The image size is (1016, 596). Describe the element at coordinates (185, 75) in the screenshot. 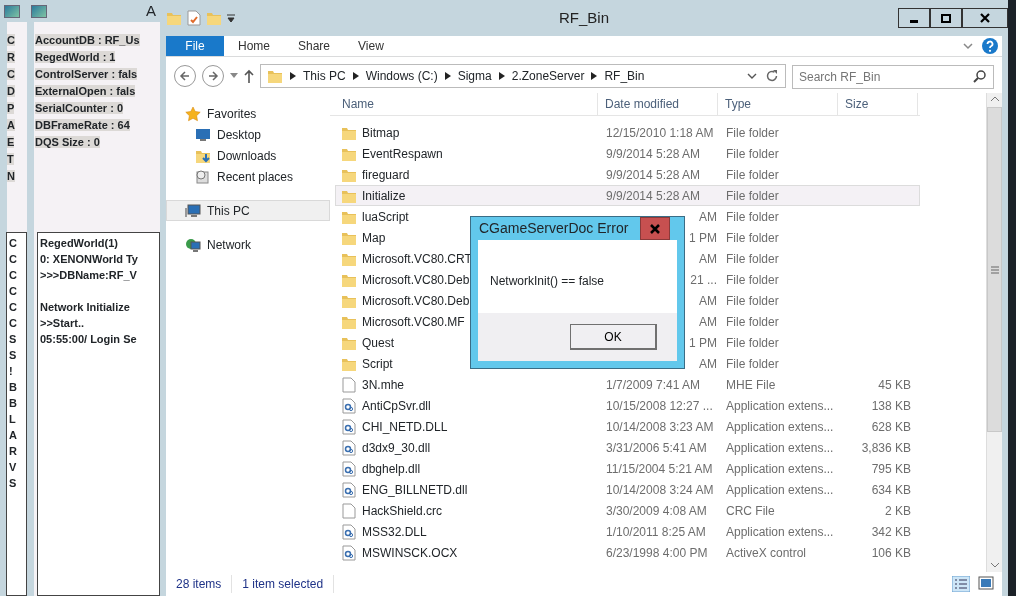

I see `back-button` at that location.